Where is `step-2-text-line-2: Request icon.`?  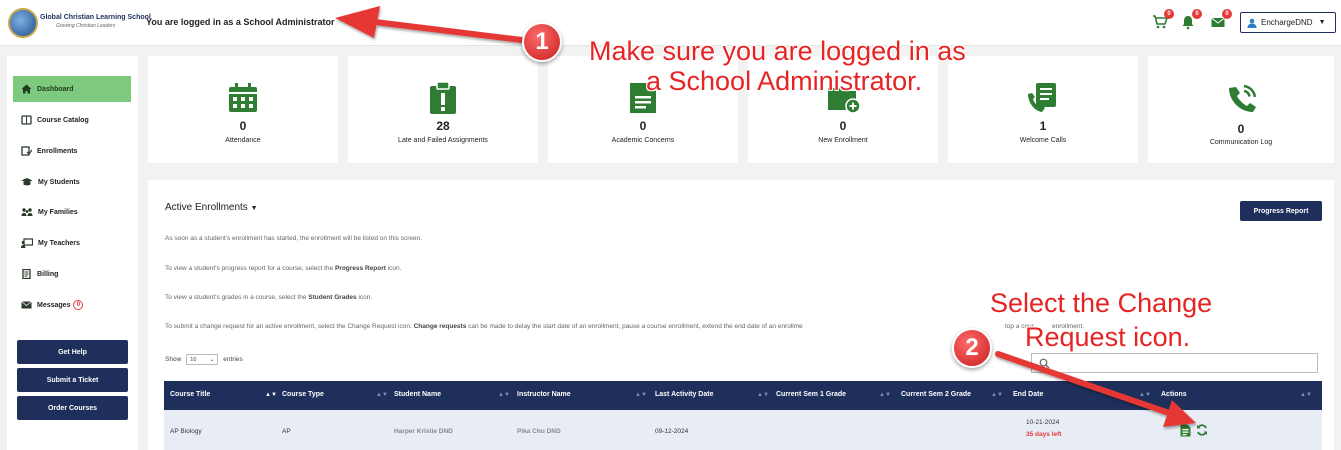 step-2-text-line-2: Request icon. is located at coordinates (1108, 337).